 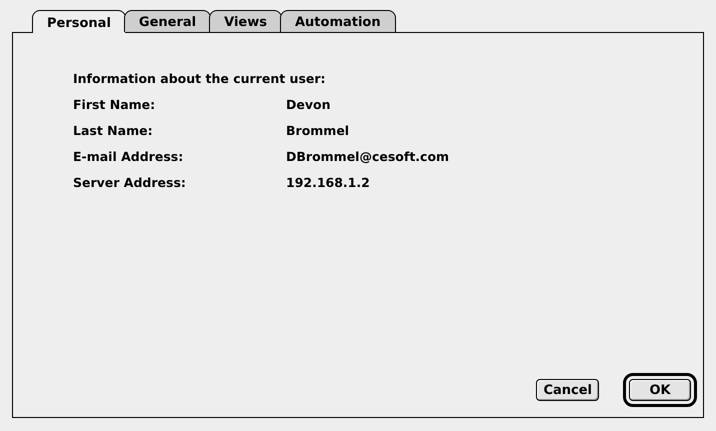 I want to click on tab: Views, so click(x=245, y=21).